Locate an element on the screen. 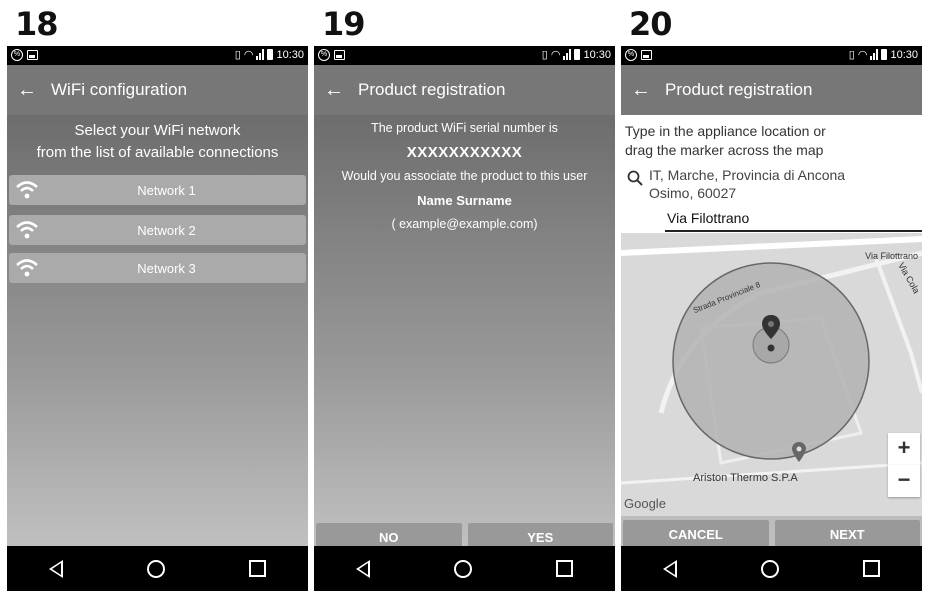  network-item: Network 1 is located at coordinates (157, 190).